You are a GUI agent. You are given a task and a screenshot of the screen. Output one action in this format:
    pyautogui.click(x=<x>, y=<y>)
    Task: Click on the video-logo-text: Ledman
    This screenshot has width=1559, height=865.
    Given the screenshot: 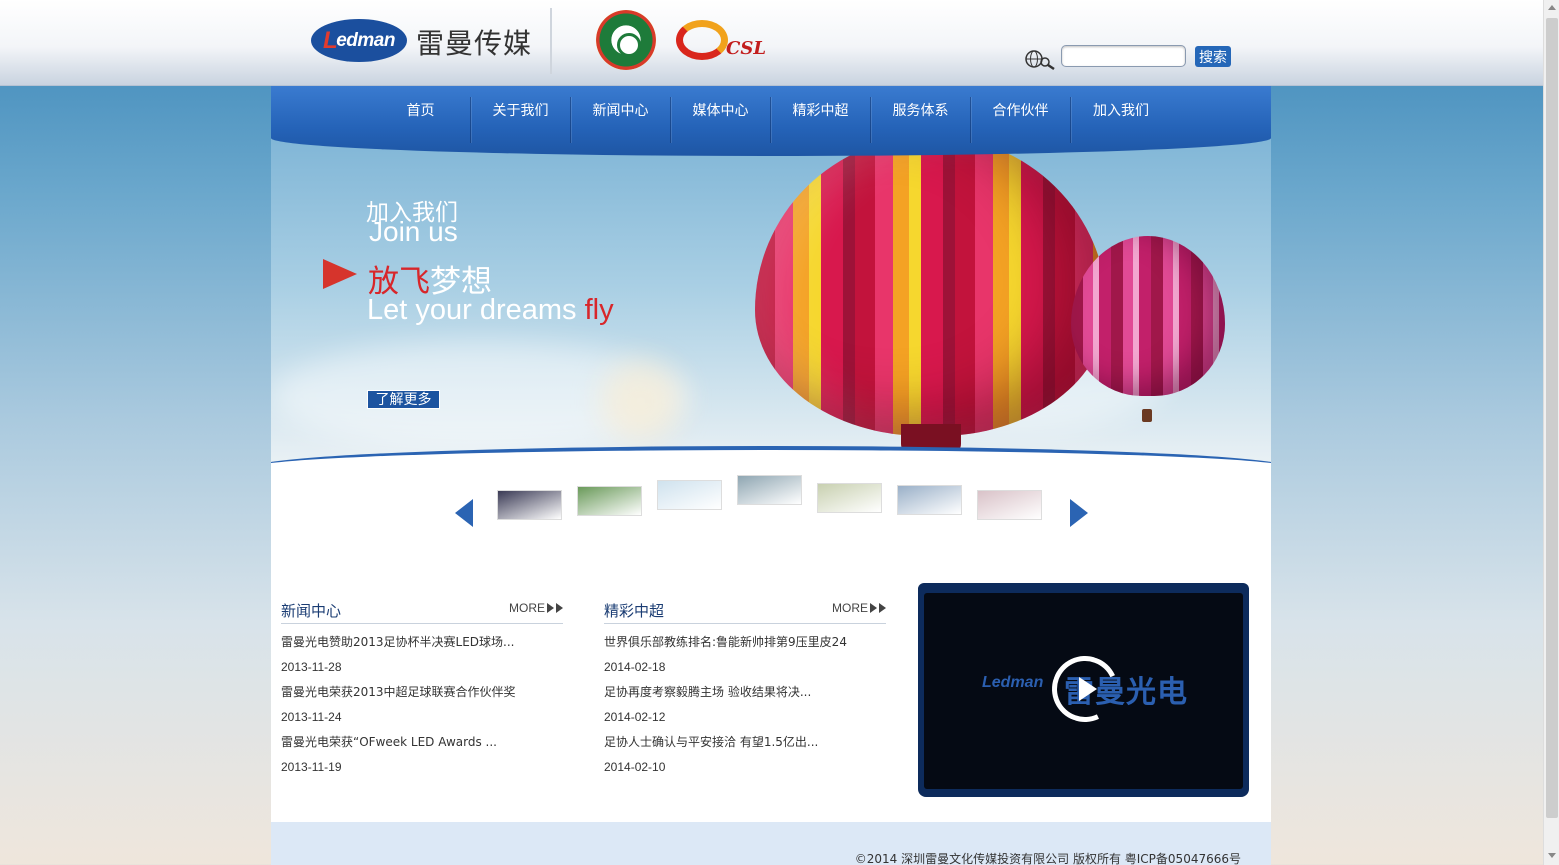 What is the action you would take?
    pyautogui.click(x=1013, y=682)
    